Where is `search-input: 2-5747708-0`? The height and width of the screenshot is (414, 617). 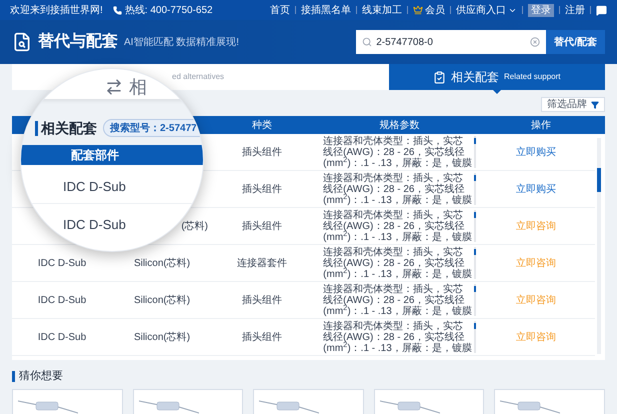 search-input: 2-5747708-0 is located at coordinates (451, 42).